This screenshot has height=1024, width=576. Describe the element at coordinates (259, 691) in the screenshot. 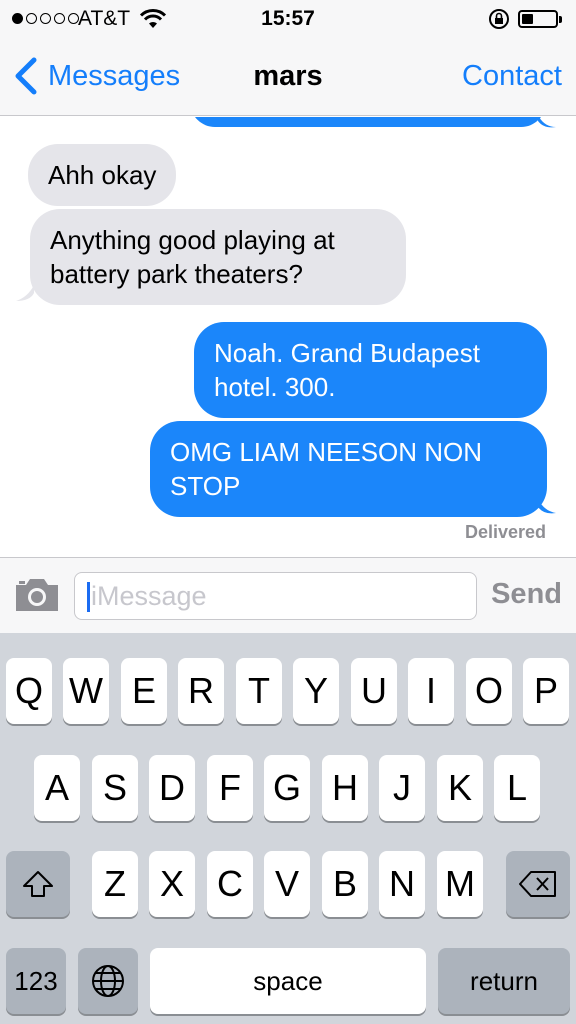

I see `key-t: T` at that location.